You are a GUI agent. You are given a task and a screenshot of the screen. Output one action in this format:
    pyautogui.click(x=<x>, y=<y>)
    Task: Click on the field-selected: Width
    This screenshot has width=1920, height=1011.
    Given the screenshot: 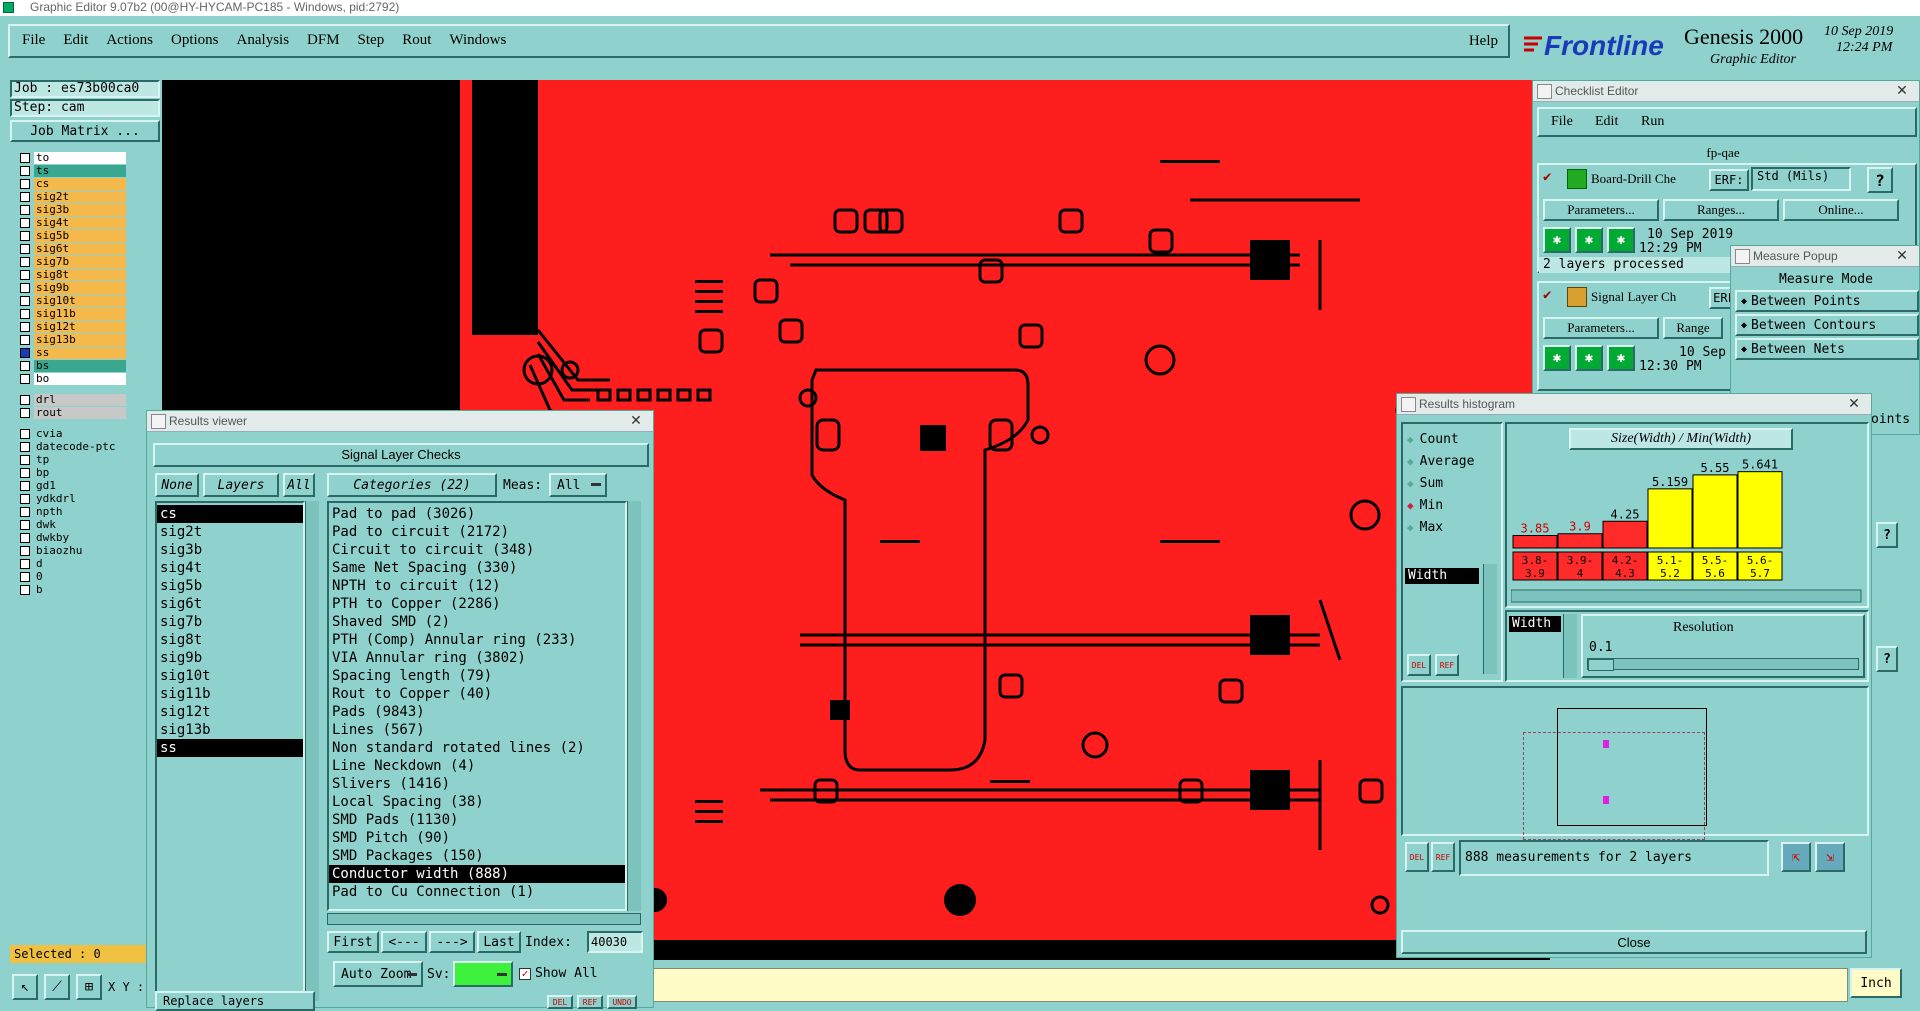 What is the action you would take?
    pyautogui.click(x=1442, y=576)
    